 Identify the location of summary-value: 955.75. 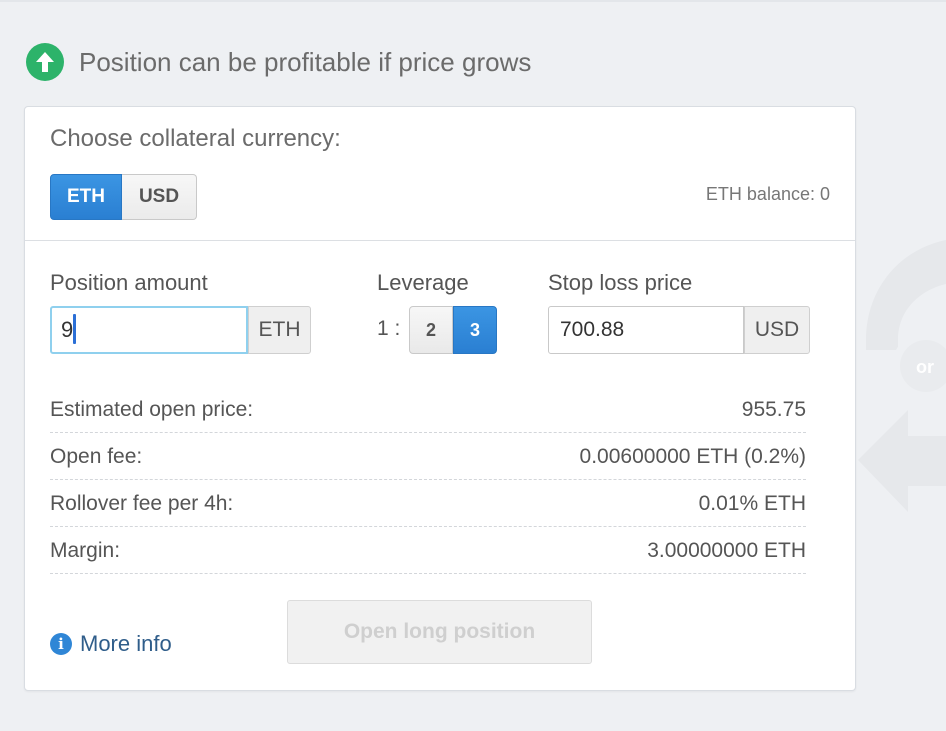
(773, 409).